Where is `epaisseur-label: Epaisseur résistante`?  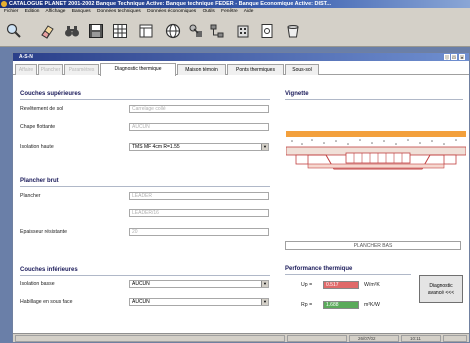
epaisseur-label: Epaisseur résistante is located at coordinates (43, 232).